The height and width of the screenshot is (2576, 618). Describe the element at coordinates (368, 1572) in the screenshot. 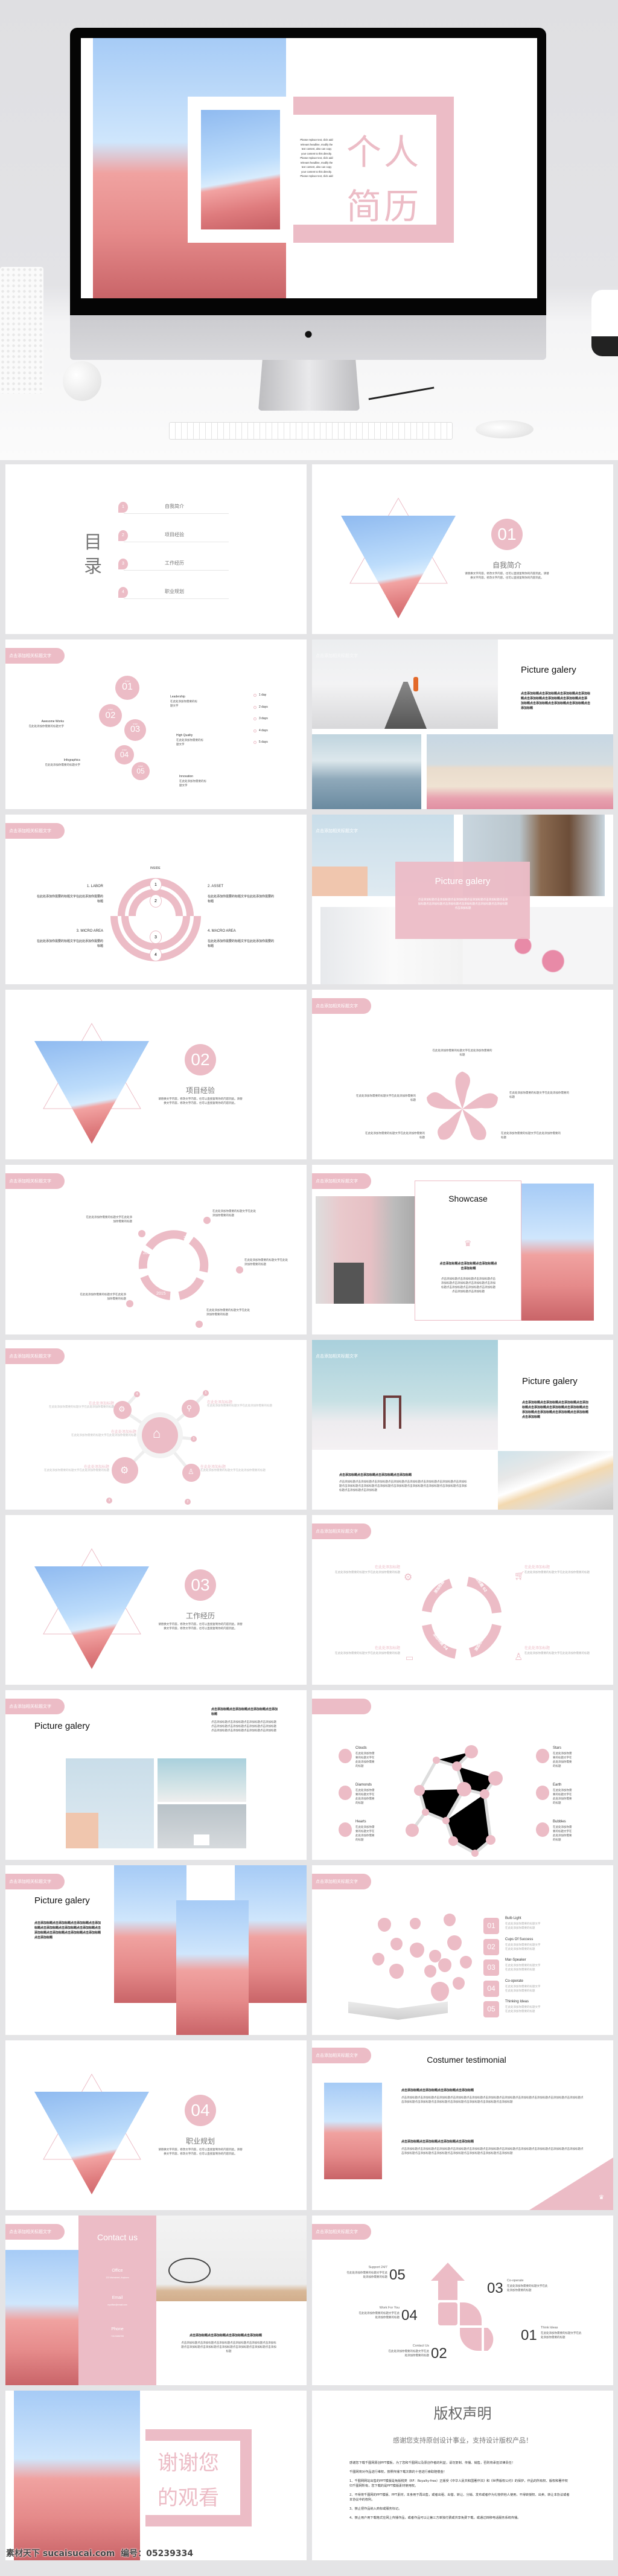

I see `cycle-text-1: 在此处添加你需要的标题文字在此处添加你需要的标题` at that location.